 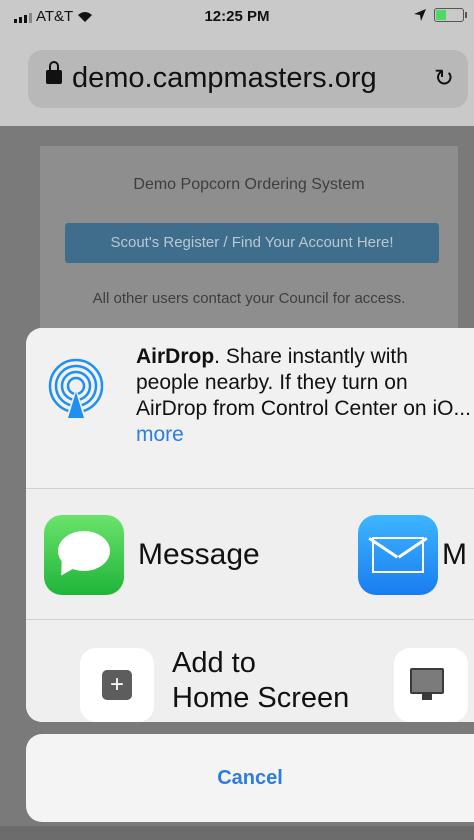 I want to click on status-time: 12:25 PM, so click(x=237, y=16).